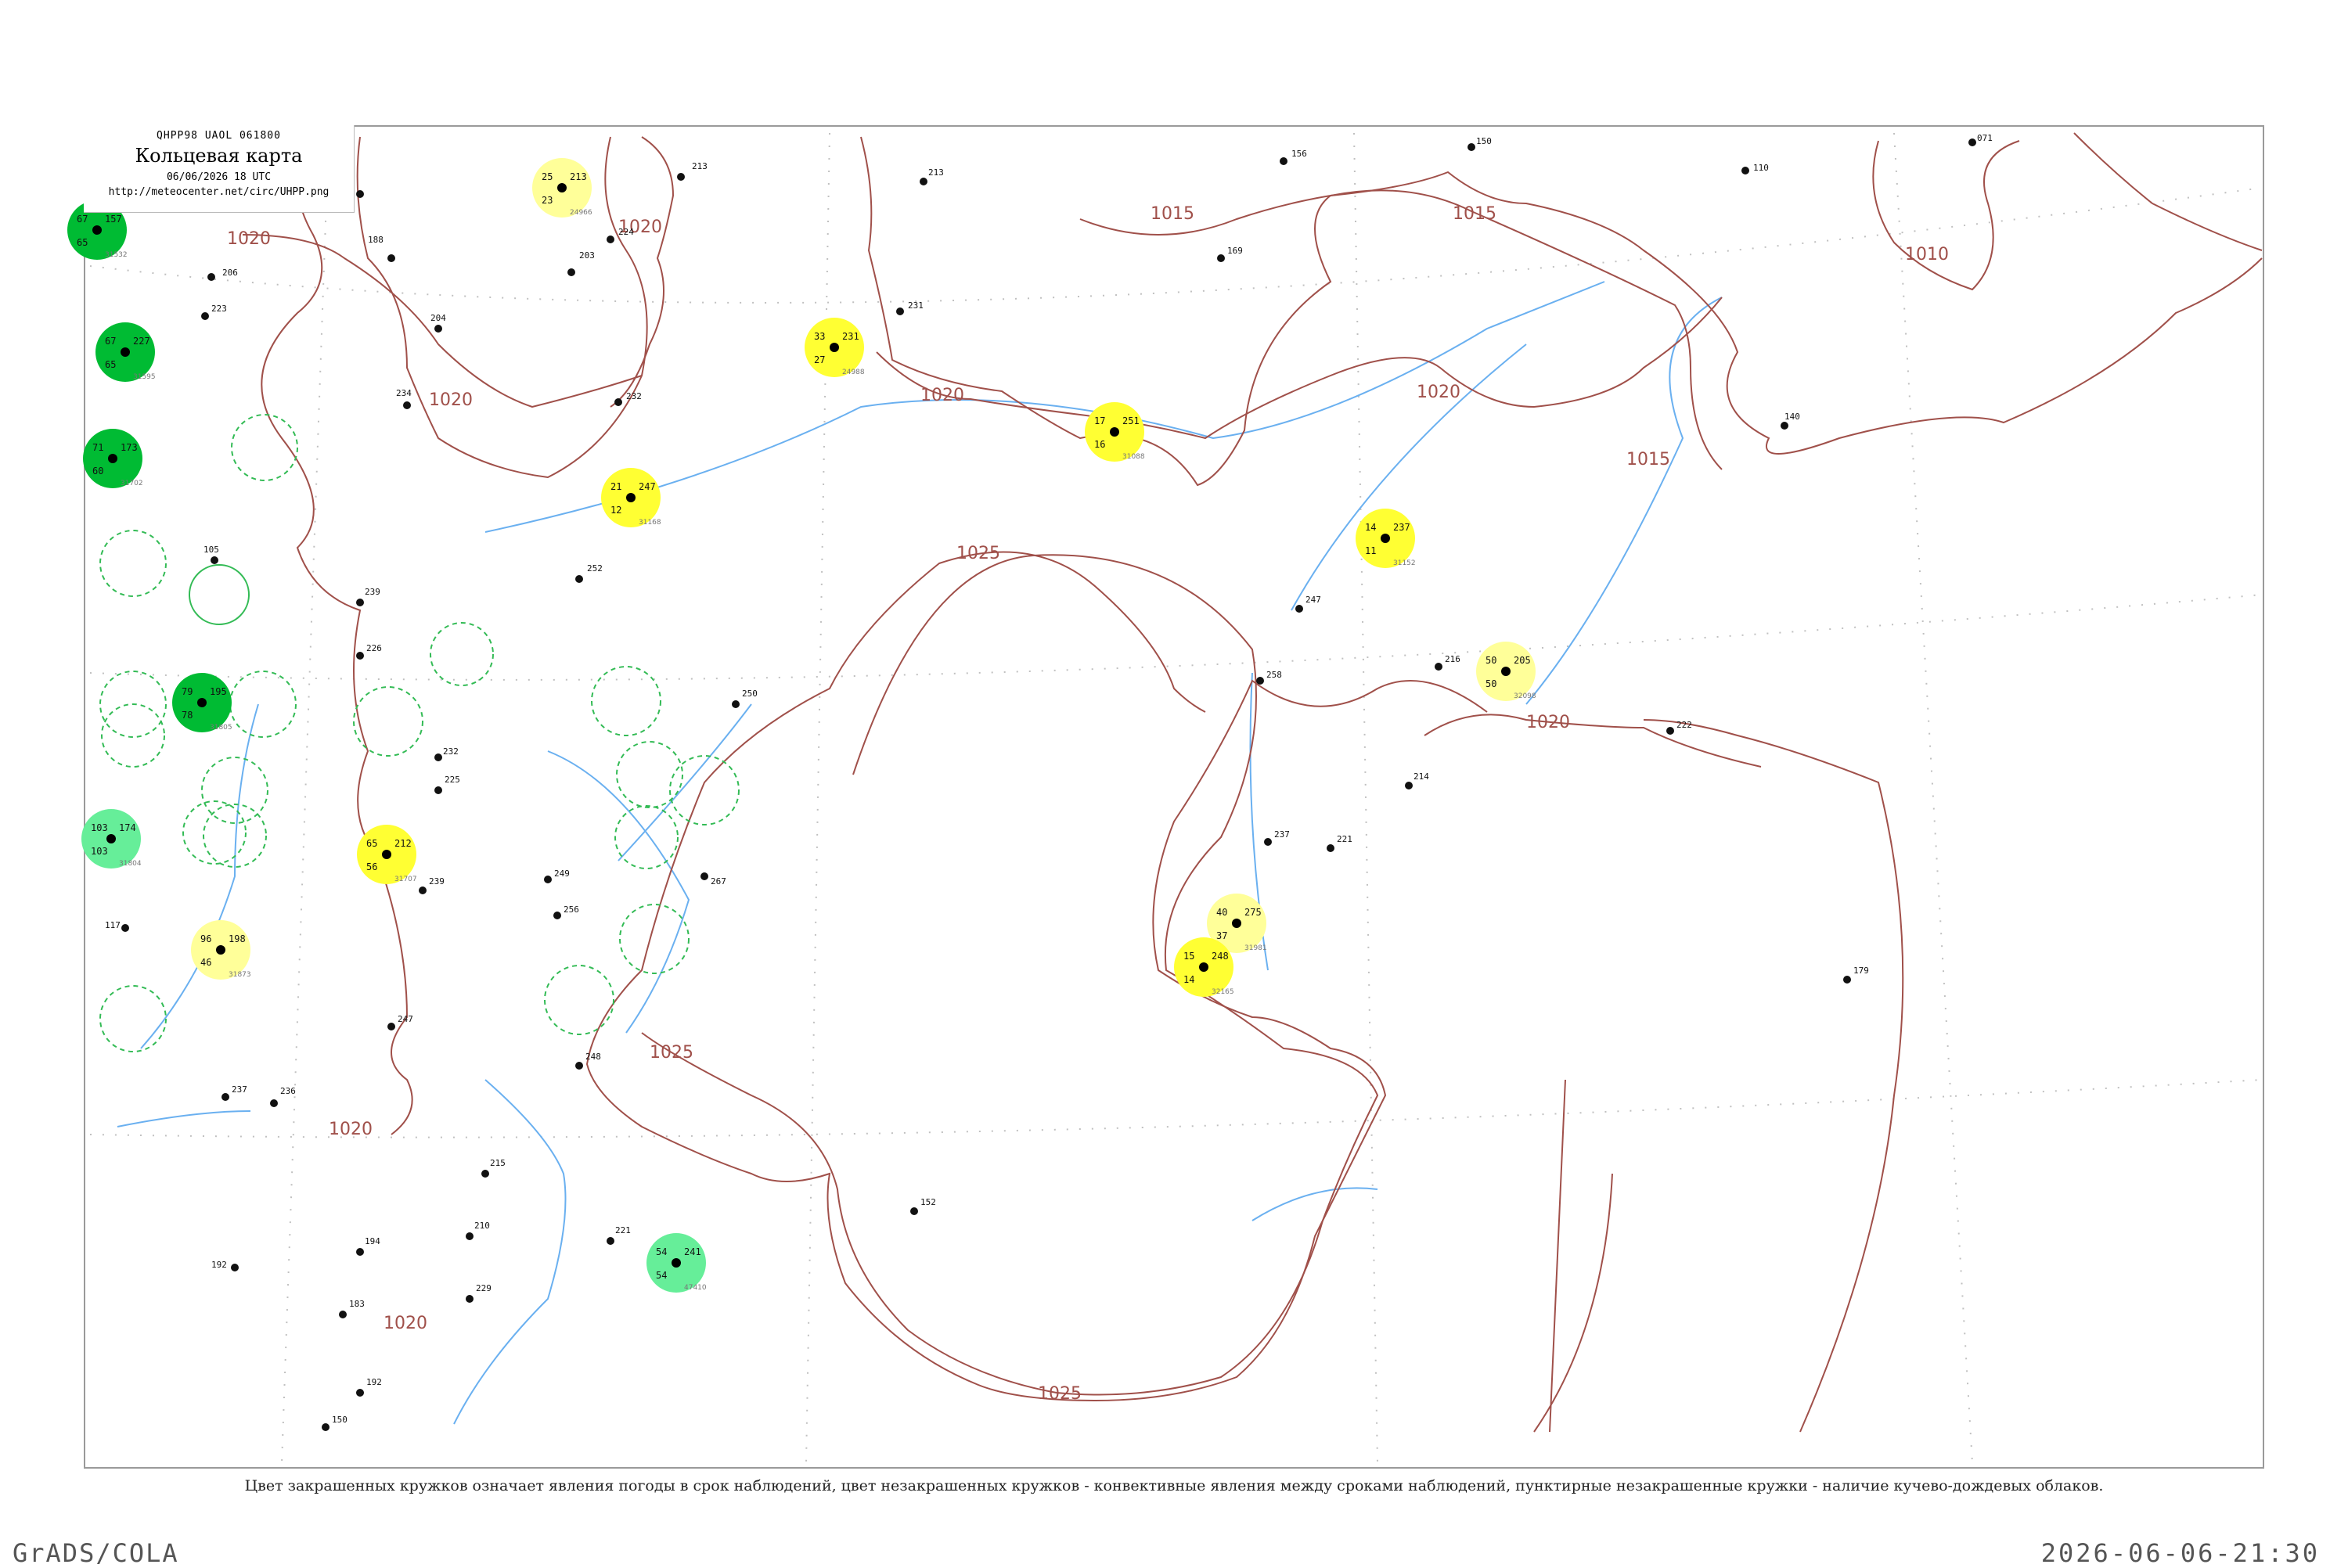 The width and height of the screenshot is (2348, 1568). Describe the element at coordinates (144, 377) in the screenshot. I see `station-index: 31595` at that location.